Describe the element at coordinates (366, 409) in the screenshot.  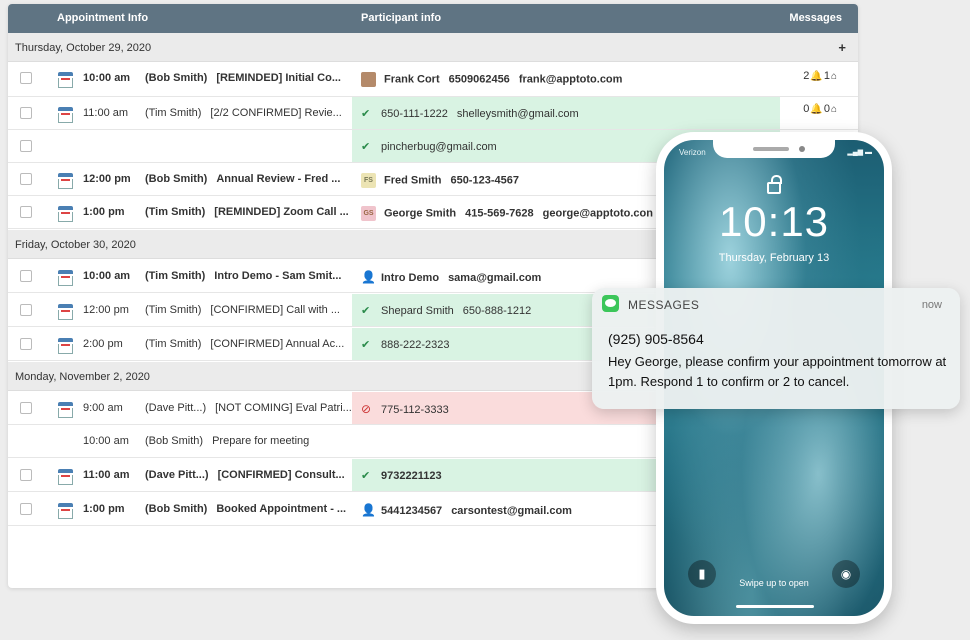
I see `not-coming-icon: ⊘` at that location.